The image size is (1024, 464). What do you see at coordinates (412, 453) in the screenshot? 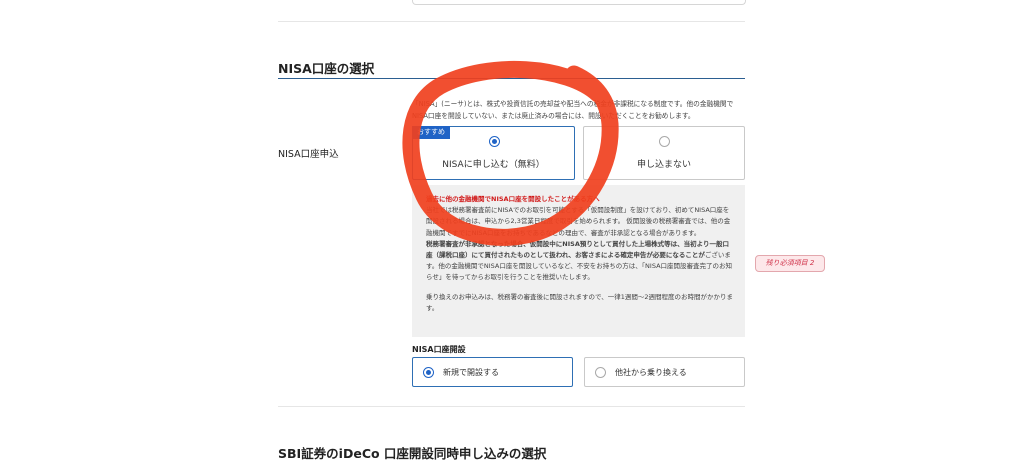
I see `ideco-section-title: SBI証券のiDeCo 口座開設同時申し込みの選択` at bounding box center [412, 453].